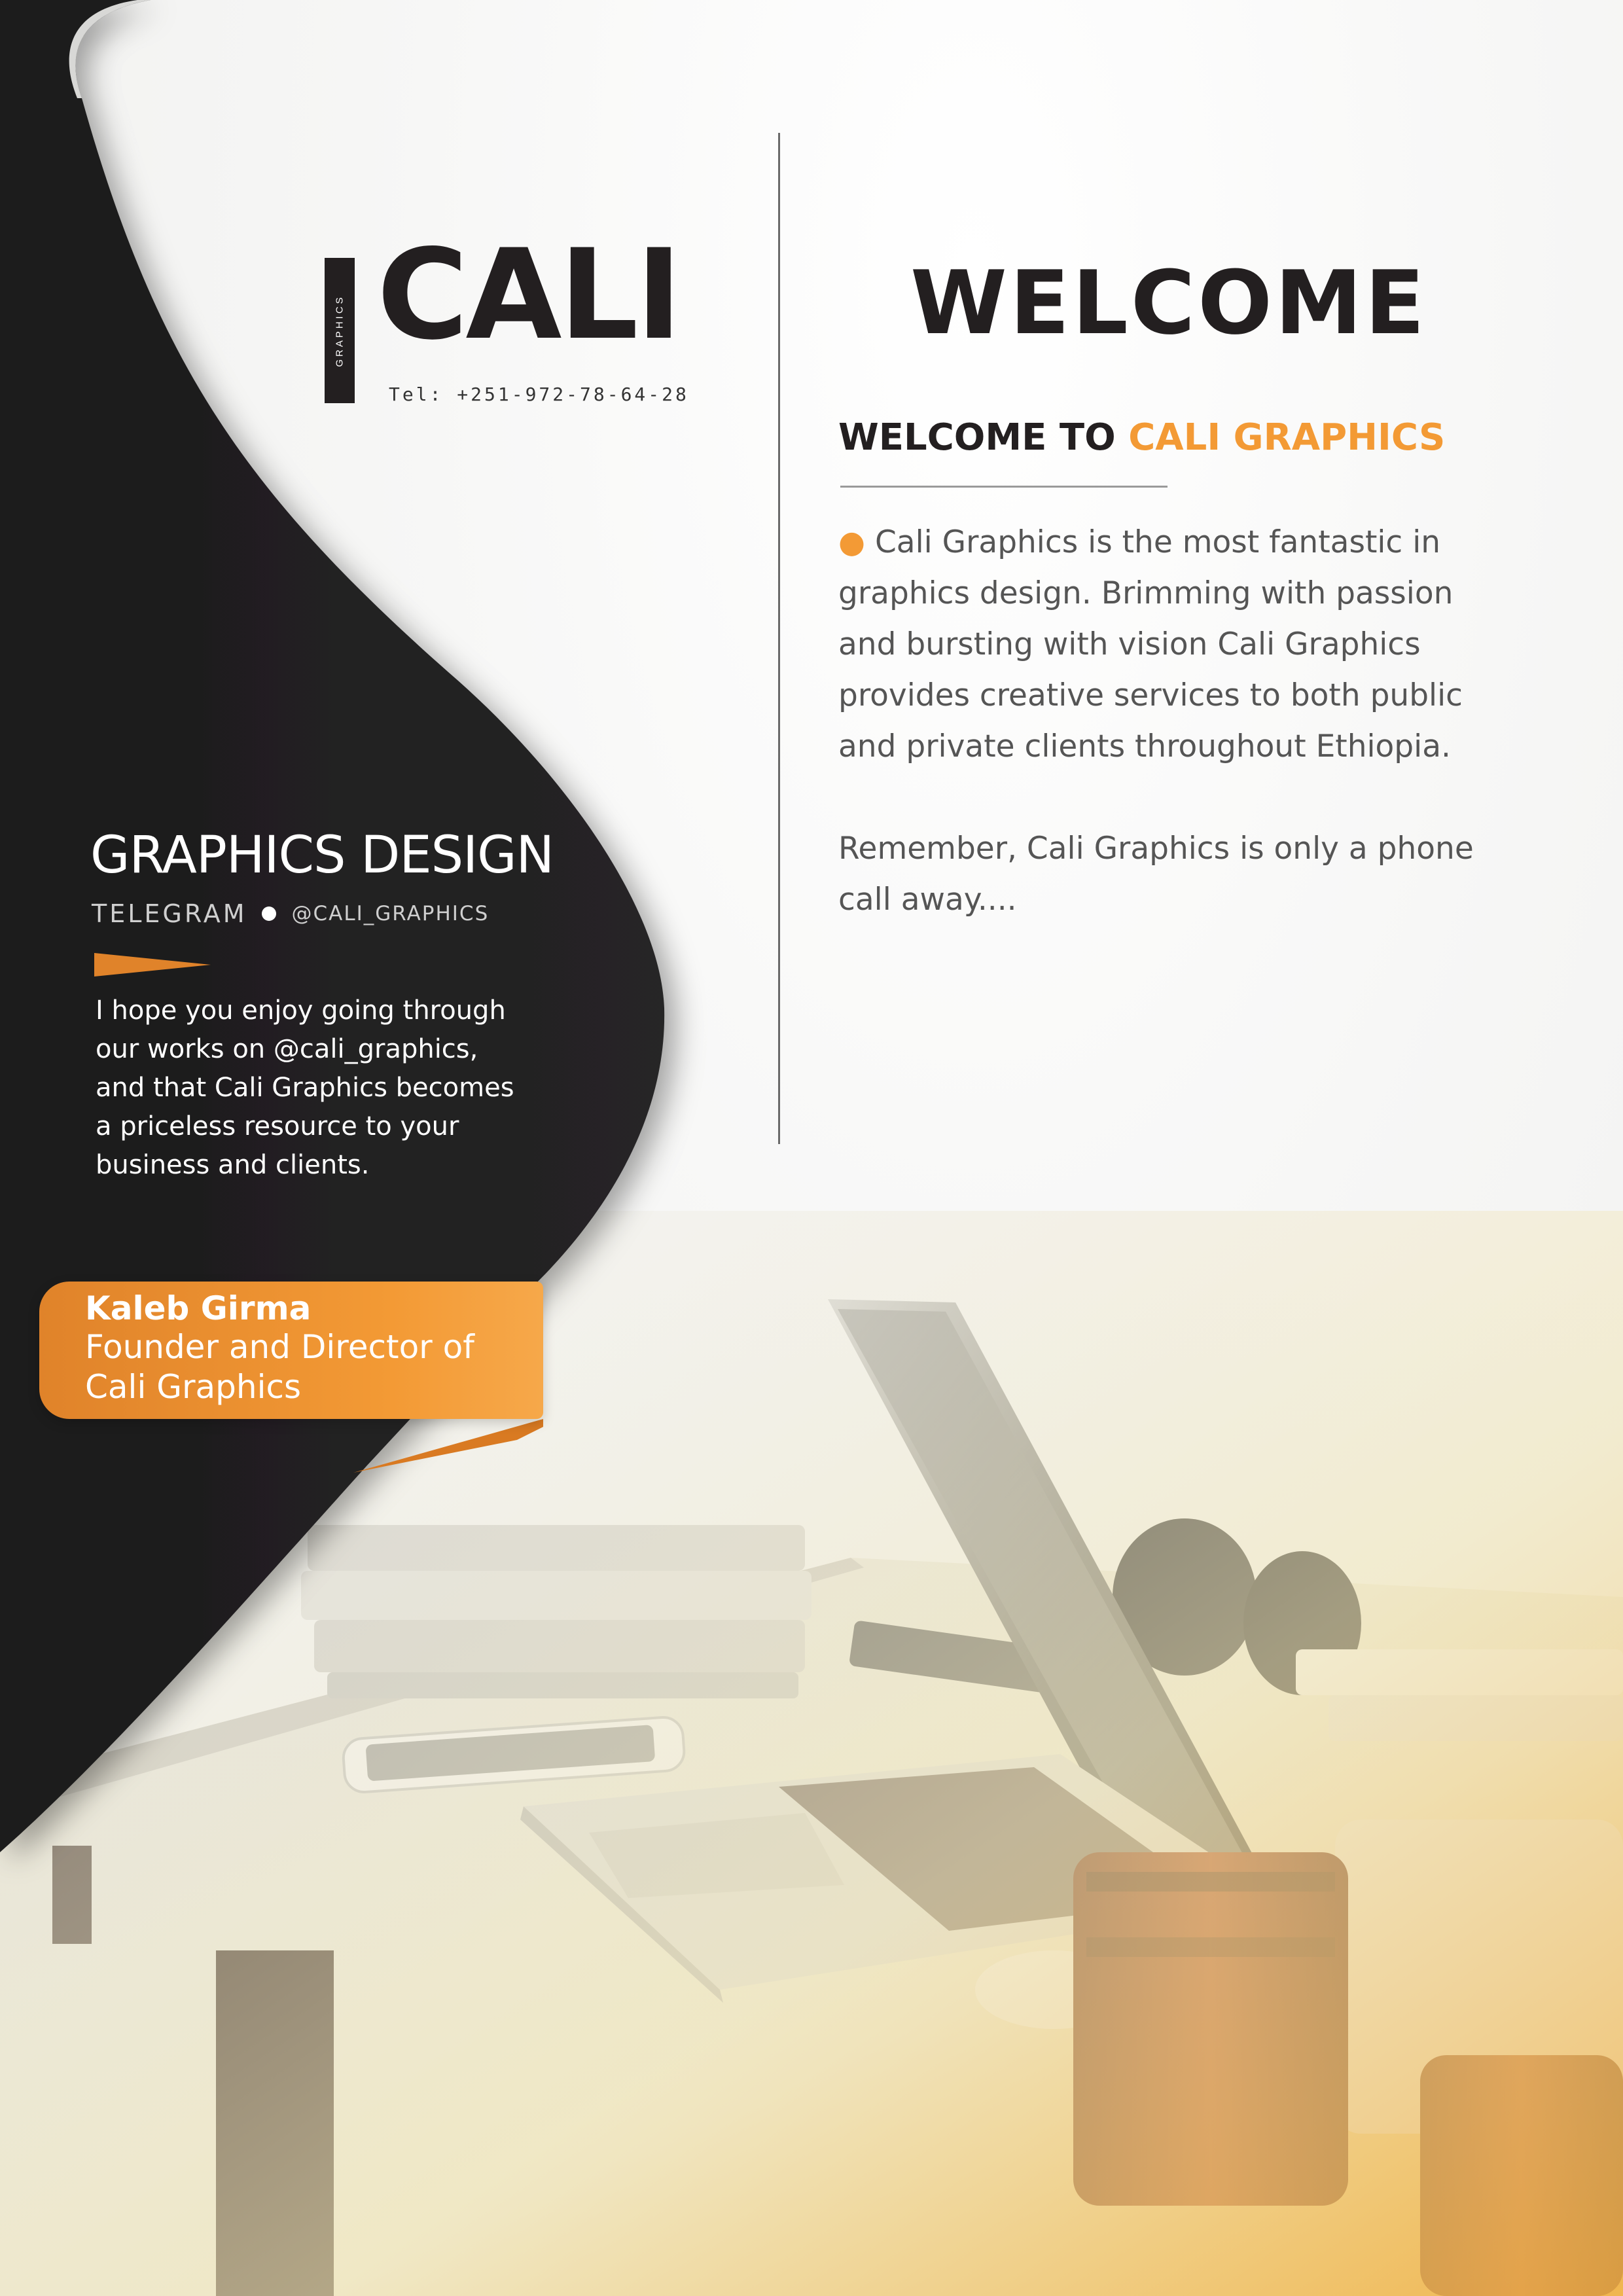  Describe the element at coordinates (169, 913) in the screenshot. I see `telegram-label: TELEGRAM` at that location.